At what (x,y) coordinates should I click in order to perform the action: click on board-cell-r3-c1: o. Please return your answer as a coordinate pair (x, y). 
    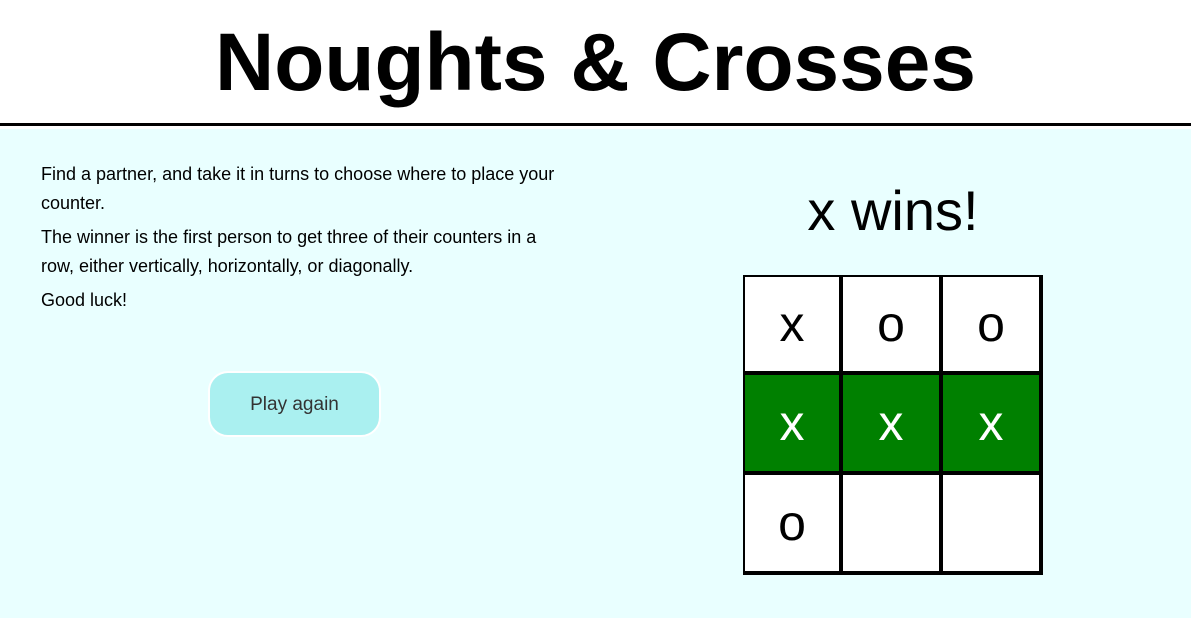
    Looking at the image, I should click on (792, 523).